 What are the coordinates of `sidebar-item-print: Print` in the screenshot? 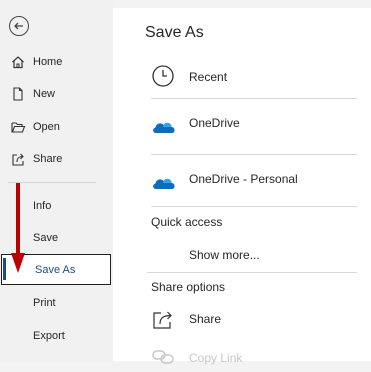 It's located at (56, 303).